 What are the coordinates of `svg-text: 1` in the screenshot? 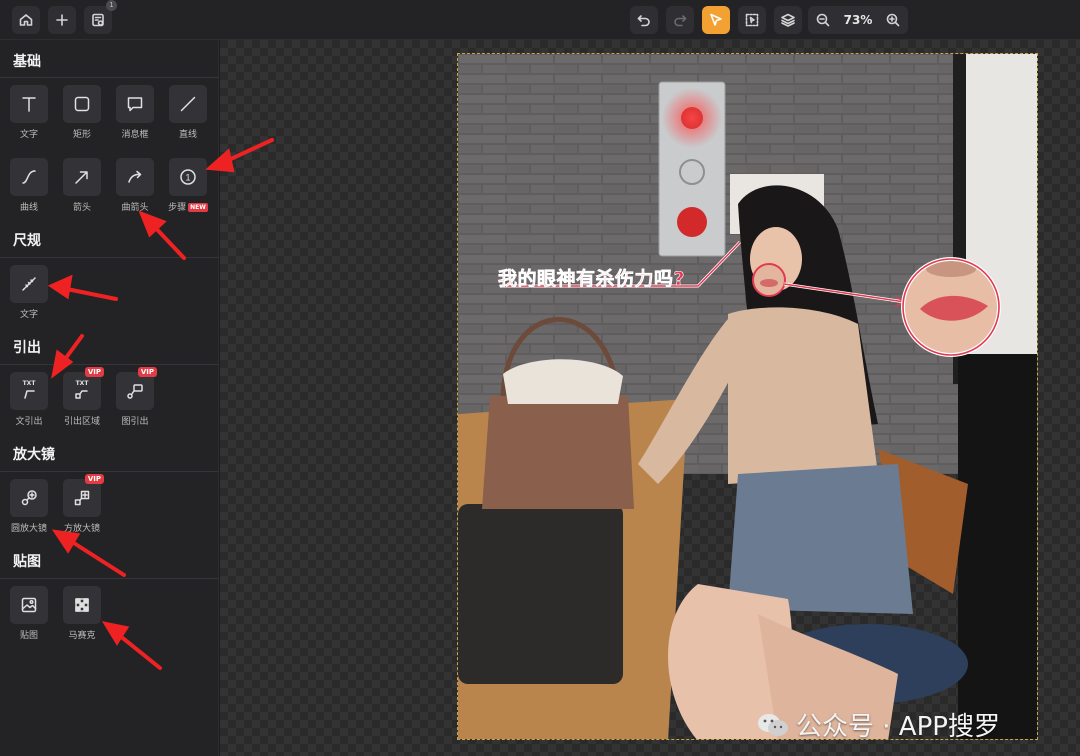 It's located at (187, 178).